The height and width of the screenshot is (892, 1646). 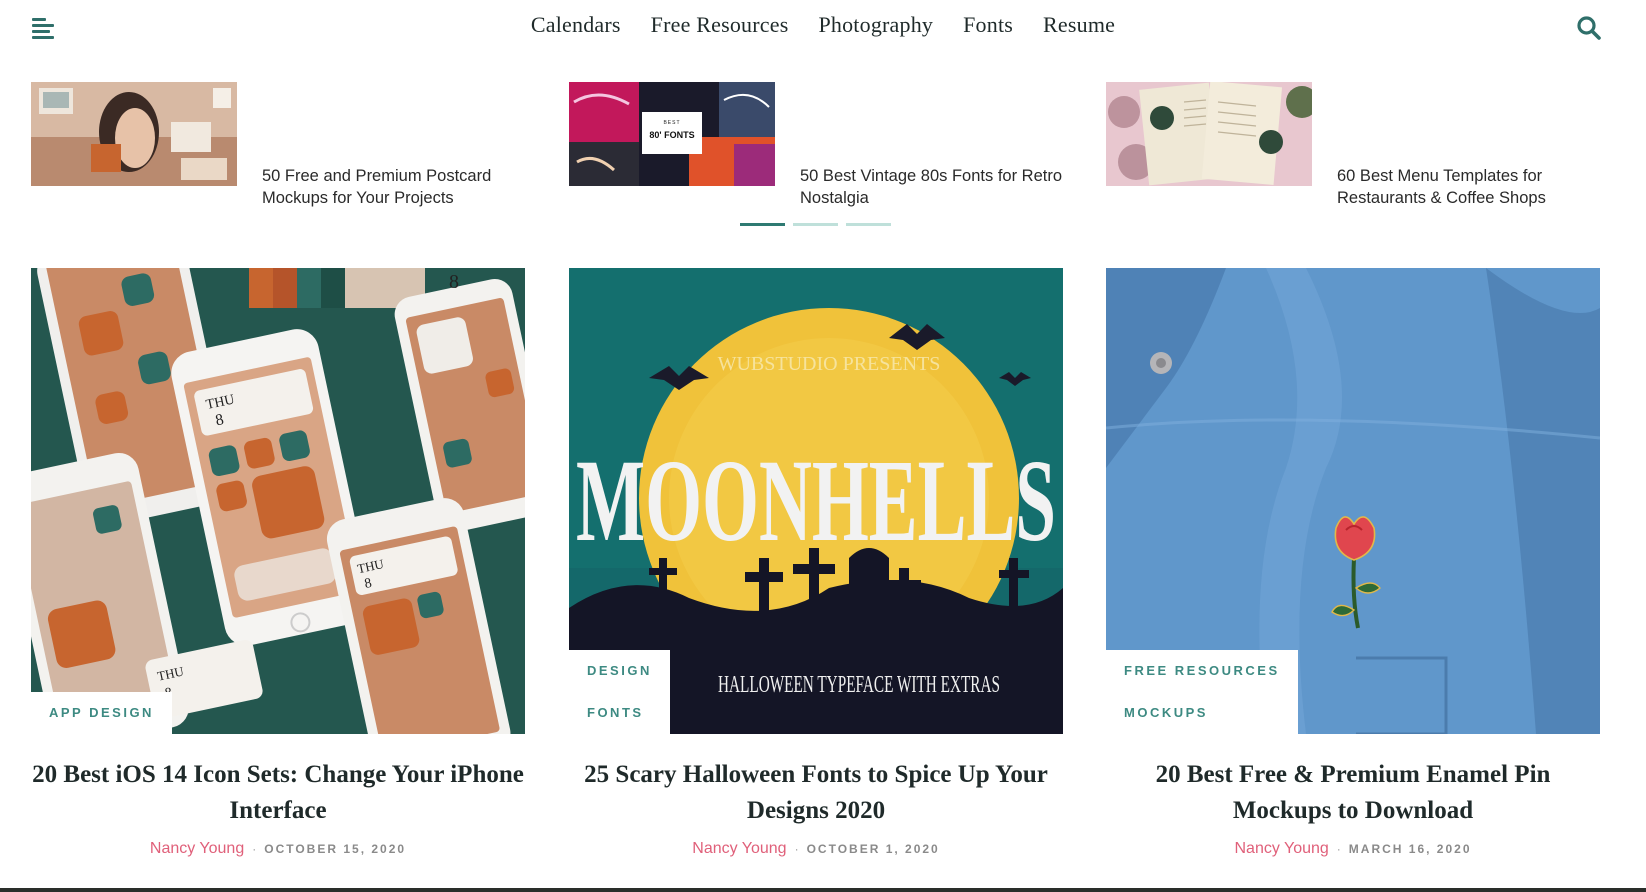 What do you see at coordinates (720, 25) in the screenshot?
I see `nav-item-free-resources: Free Resources` at bounding box center [720, 25].